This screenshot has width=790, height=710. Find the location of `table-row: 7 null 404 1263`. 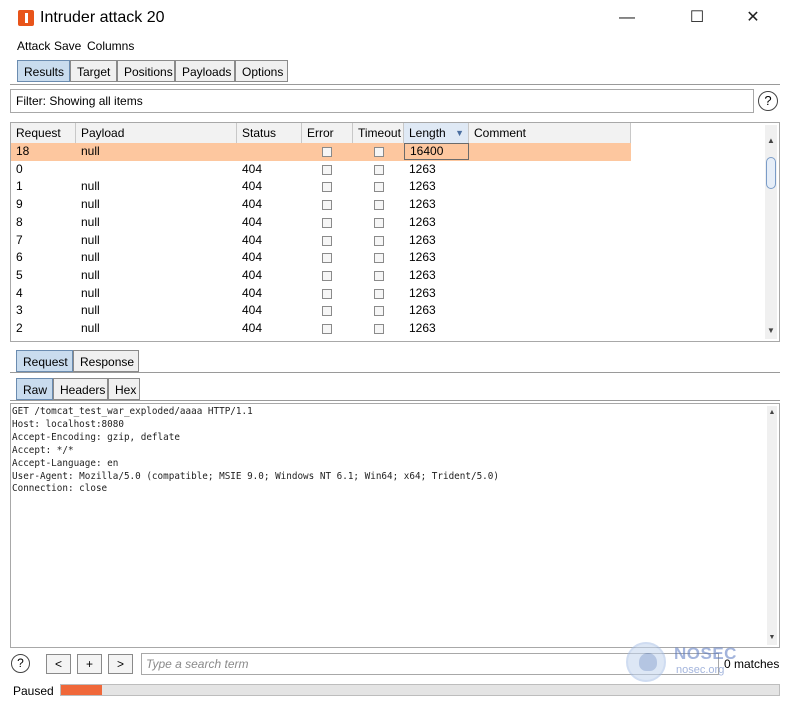

table-row: 7 null 404 1263 is located at coordinates (321, 241).